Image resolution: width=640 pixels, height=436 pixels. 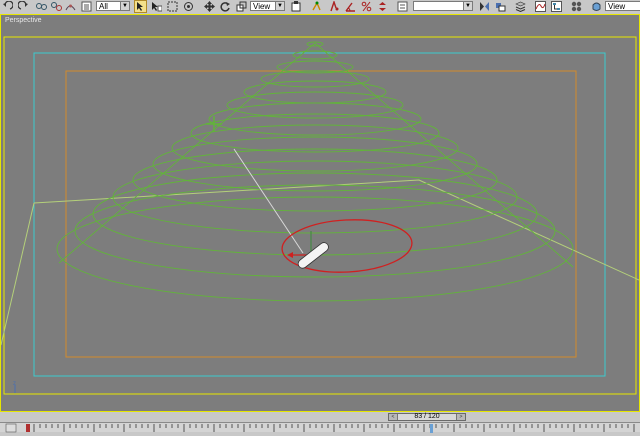 What do you see at coordinates (241, 6) in the screenshot?
I see `scale-icon` at bounding box center [241, 6].